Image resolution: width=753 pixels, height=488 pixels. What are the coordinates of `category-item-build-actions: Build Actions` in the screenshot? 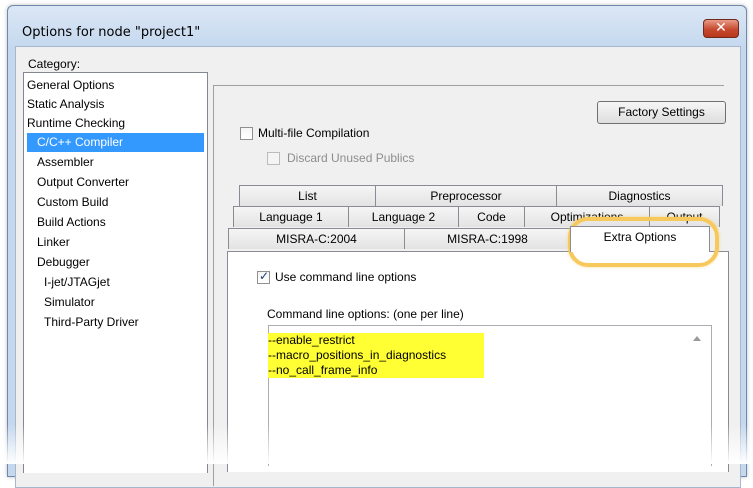 It's located at (71, 222).